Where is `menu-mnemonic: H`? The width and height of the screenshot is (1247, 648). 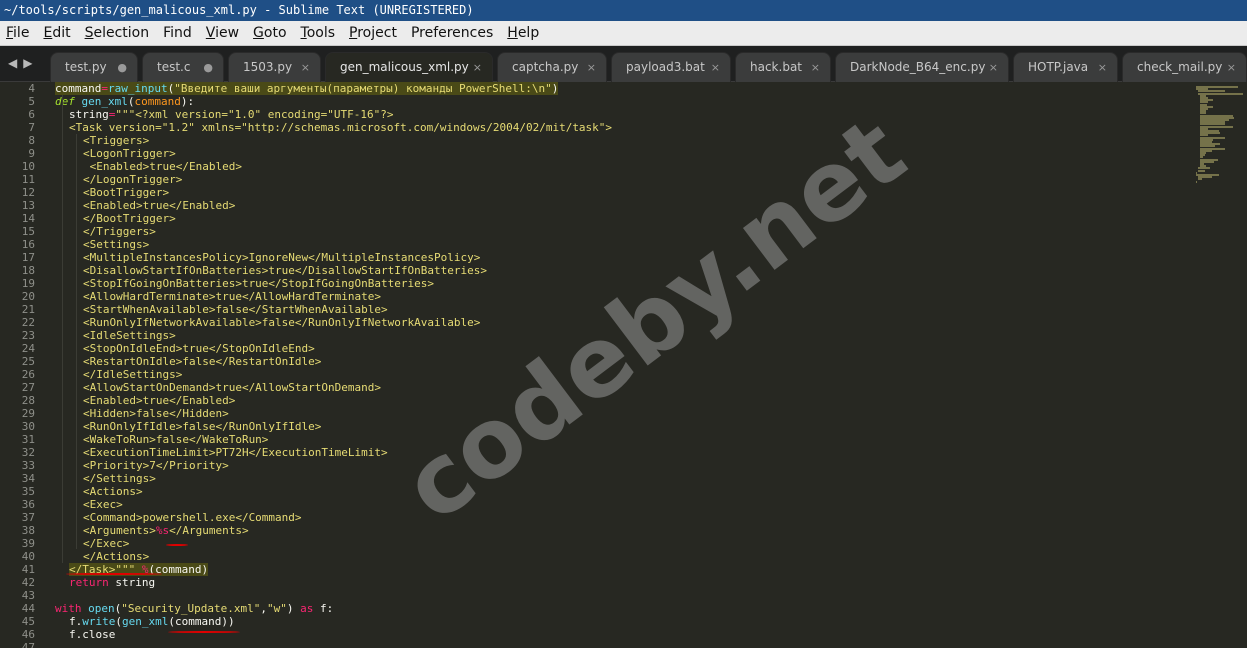
menu-mnemonic: H is located at coordinates (512, 32).